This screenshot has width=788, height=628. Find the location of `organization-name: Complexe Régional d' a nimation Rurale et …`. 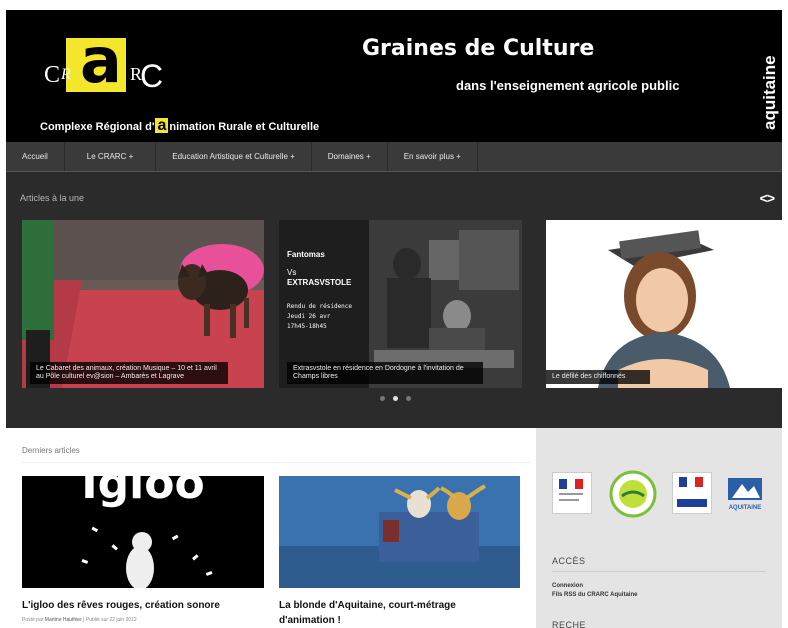

organization-name: Complexe Régional d' a nimation Rurale et … is located at coordinates (180, 125).